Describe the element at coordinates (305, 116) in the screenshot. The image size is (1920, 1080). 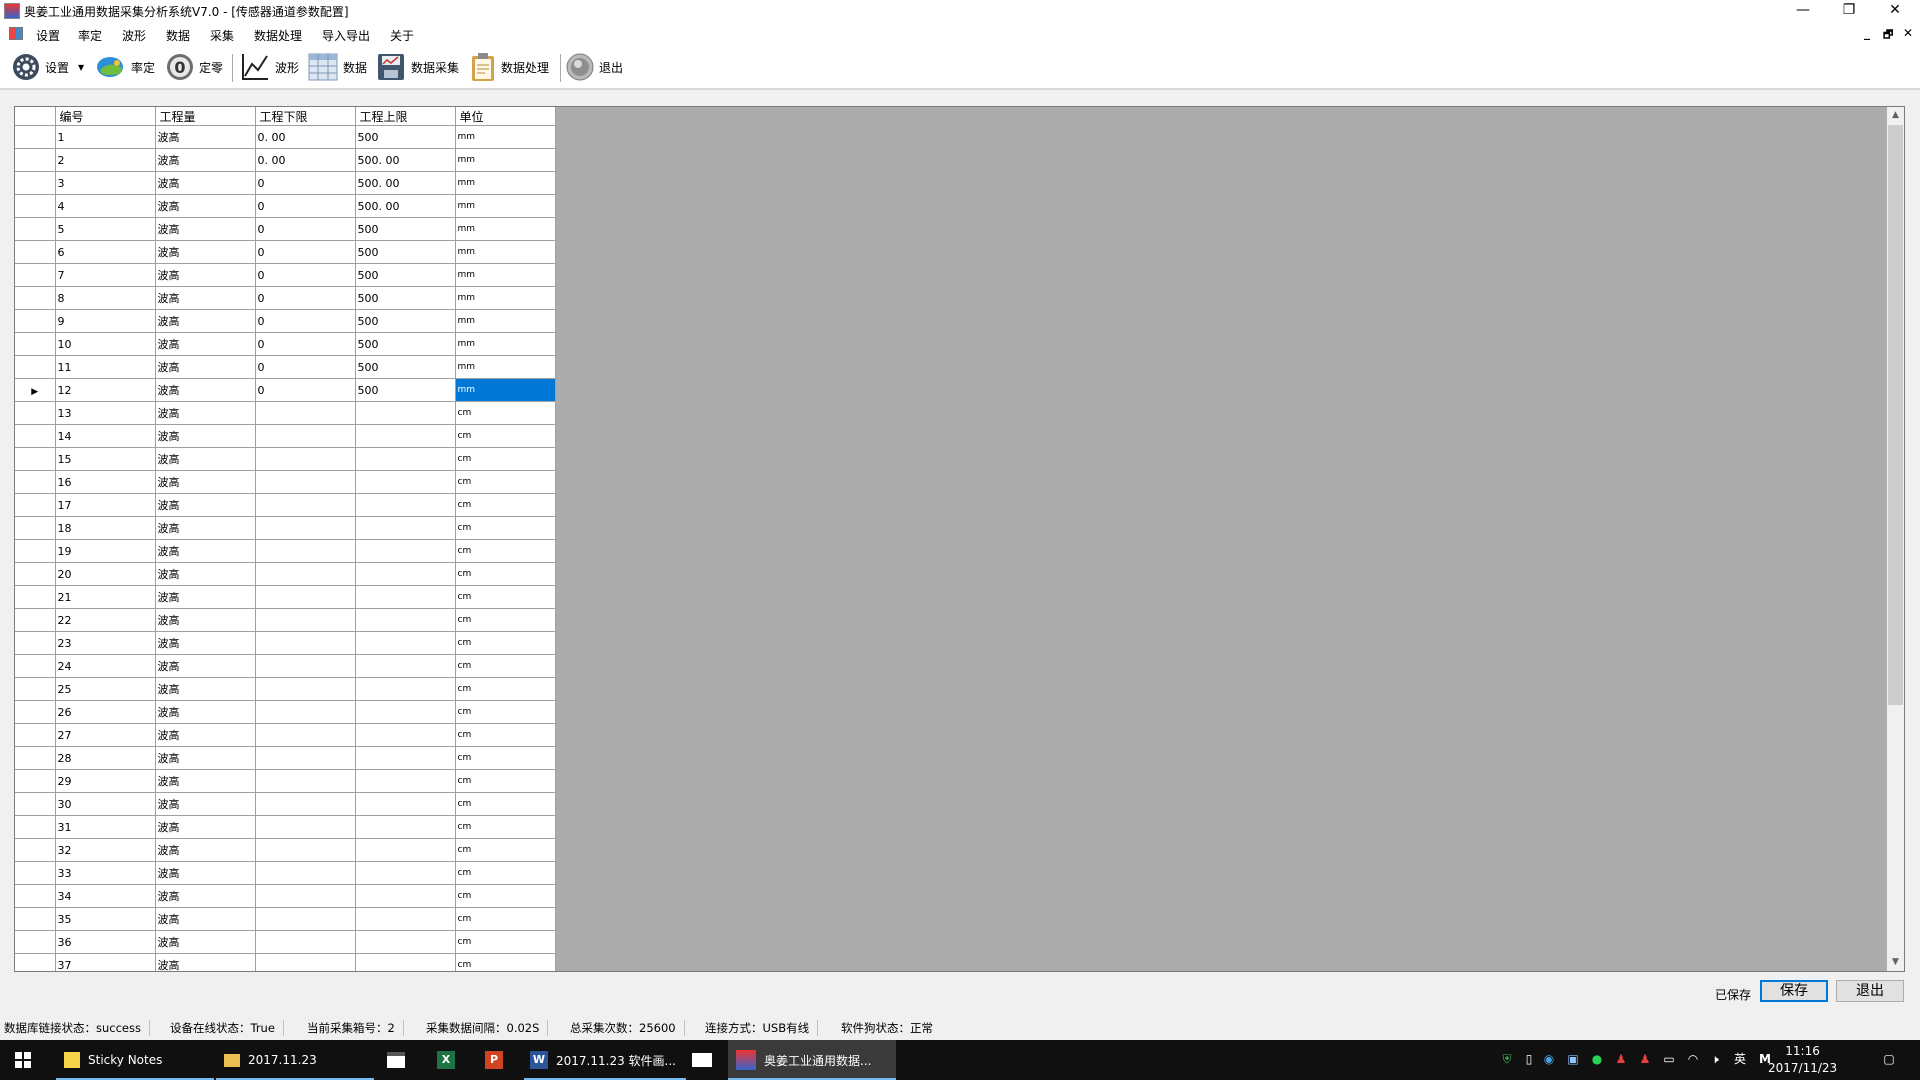
I see `column-header-lower-limit: 工程下限` at that location.